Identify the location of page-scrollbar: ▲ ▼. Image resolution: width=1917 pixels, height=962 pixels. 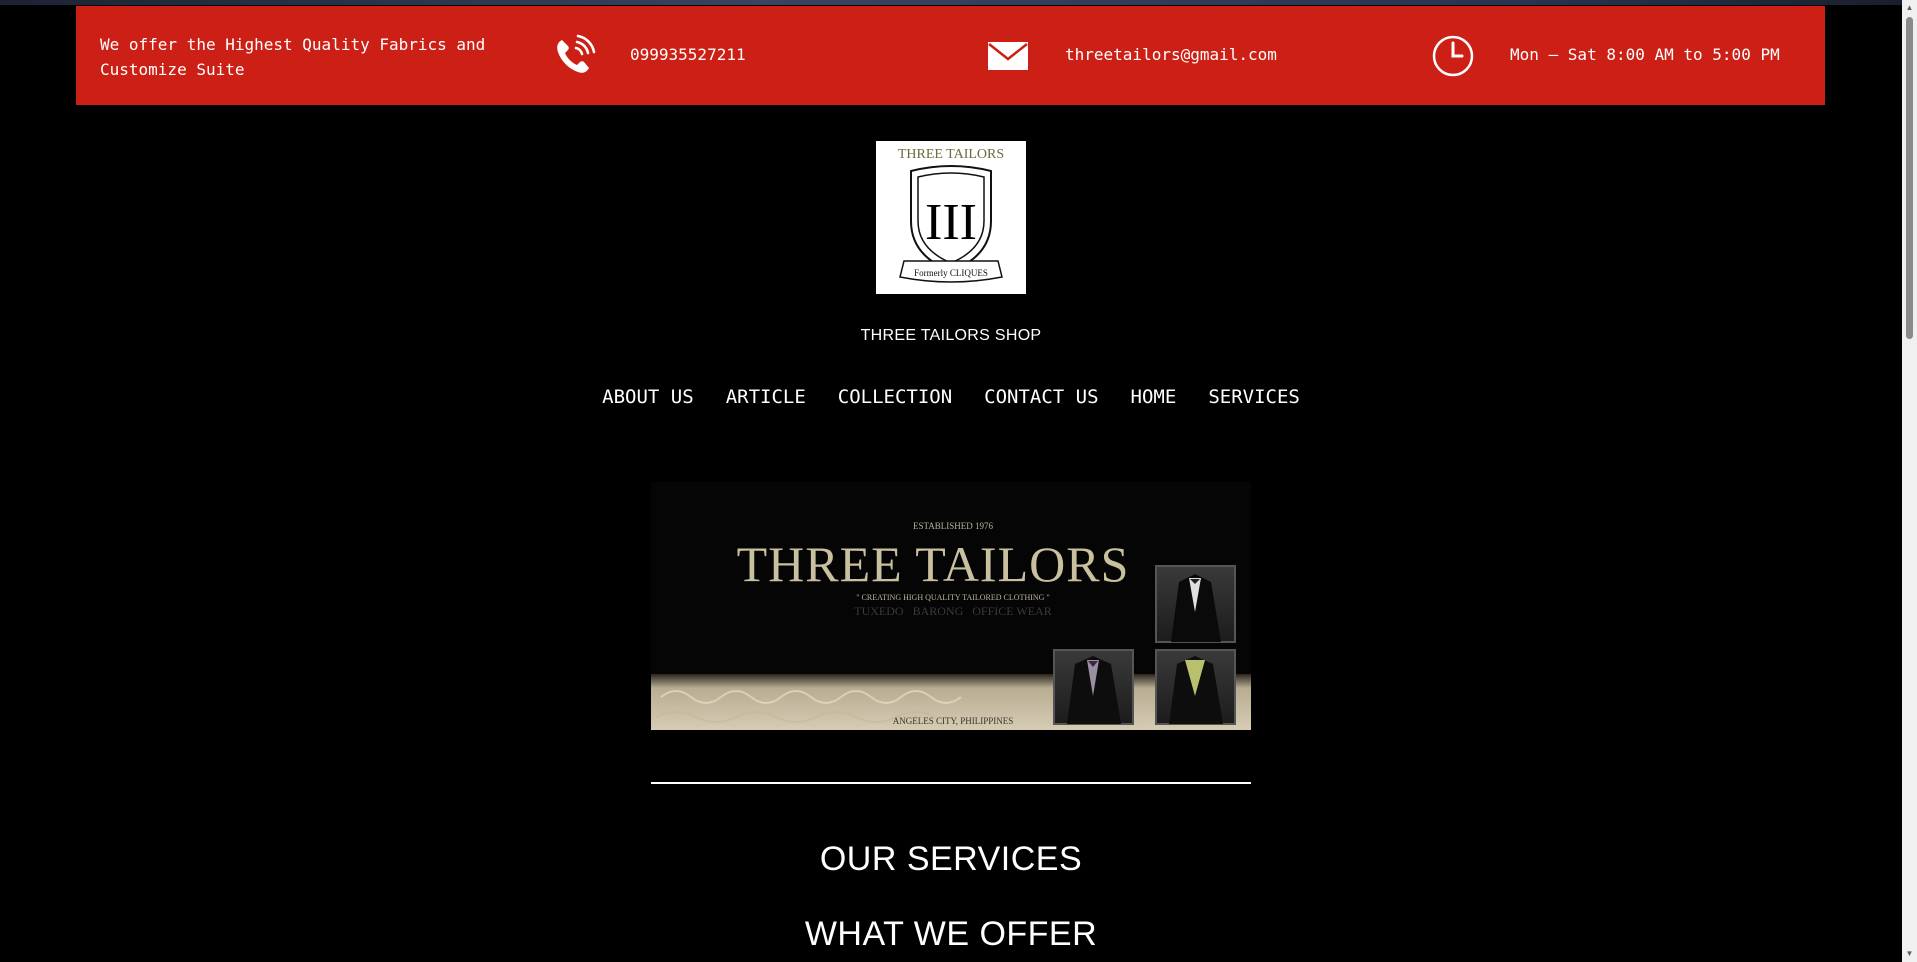
(1909, 481).